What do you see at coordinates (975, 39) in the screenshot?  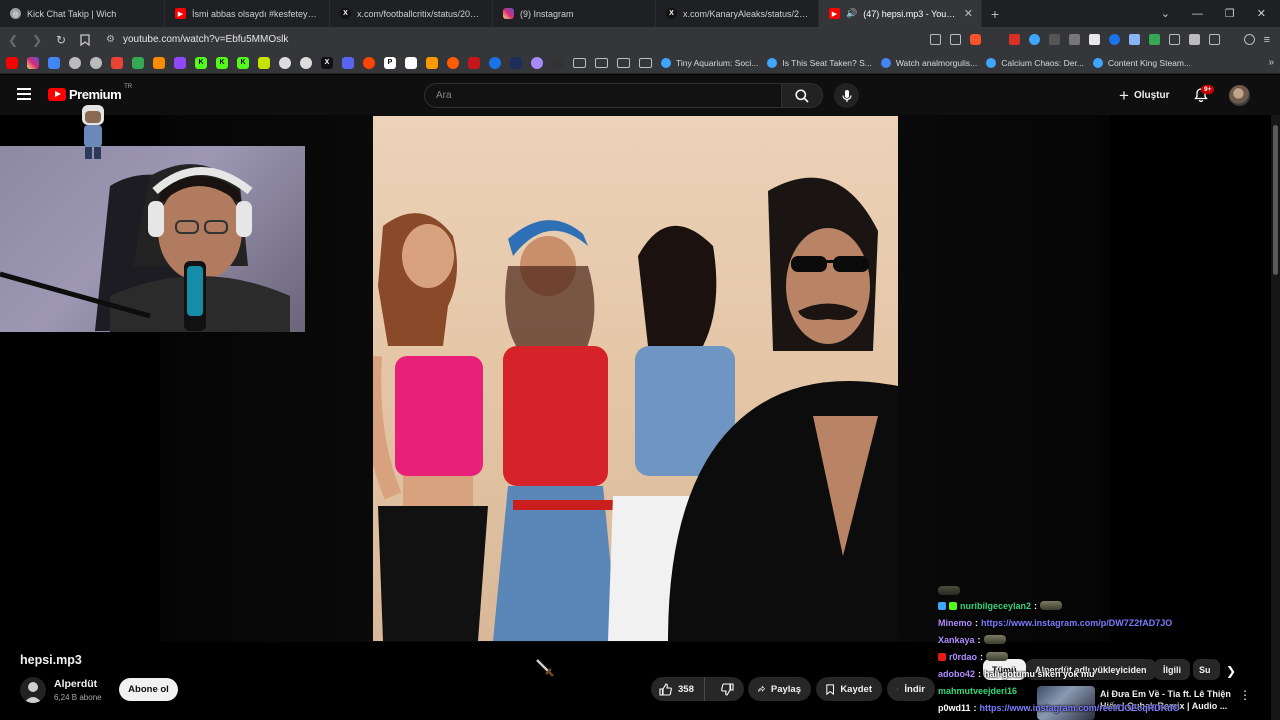 I see `brave-shield-icon` at bounding box center [975, 39].